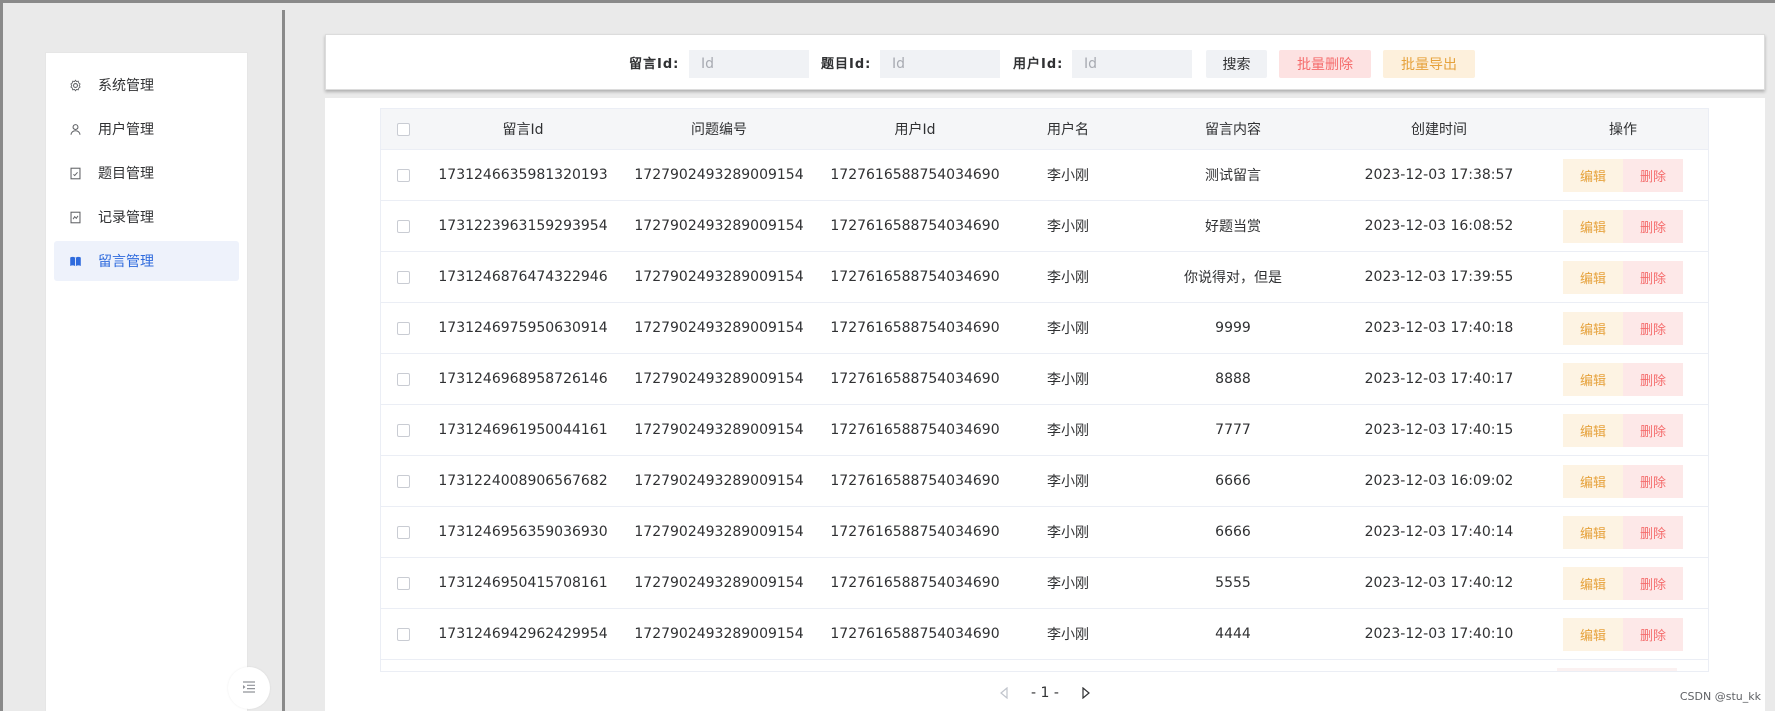 This screenshot has height=711, width=1775. Describe the element at coordinates (1325, 64) in the screenshot. I see `batch-delete-button: 批量删除` at that location.